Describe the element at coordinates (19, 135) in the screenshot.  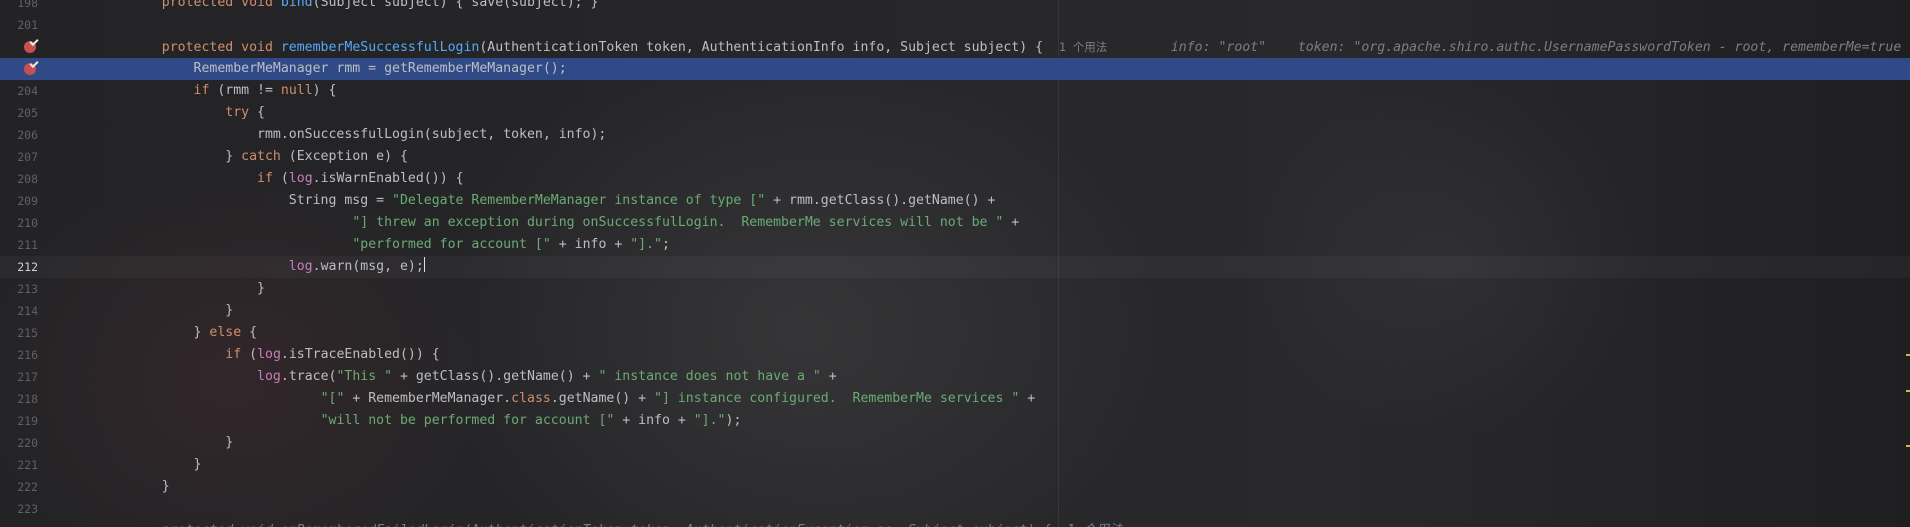
I see `line-number: 206` at that location.